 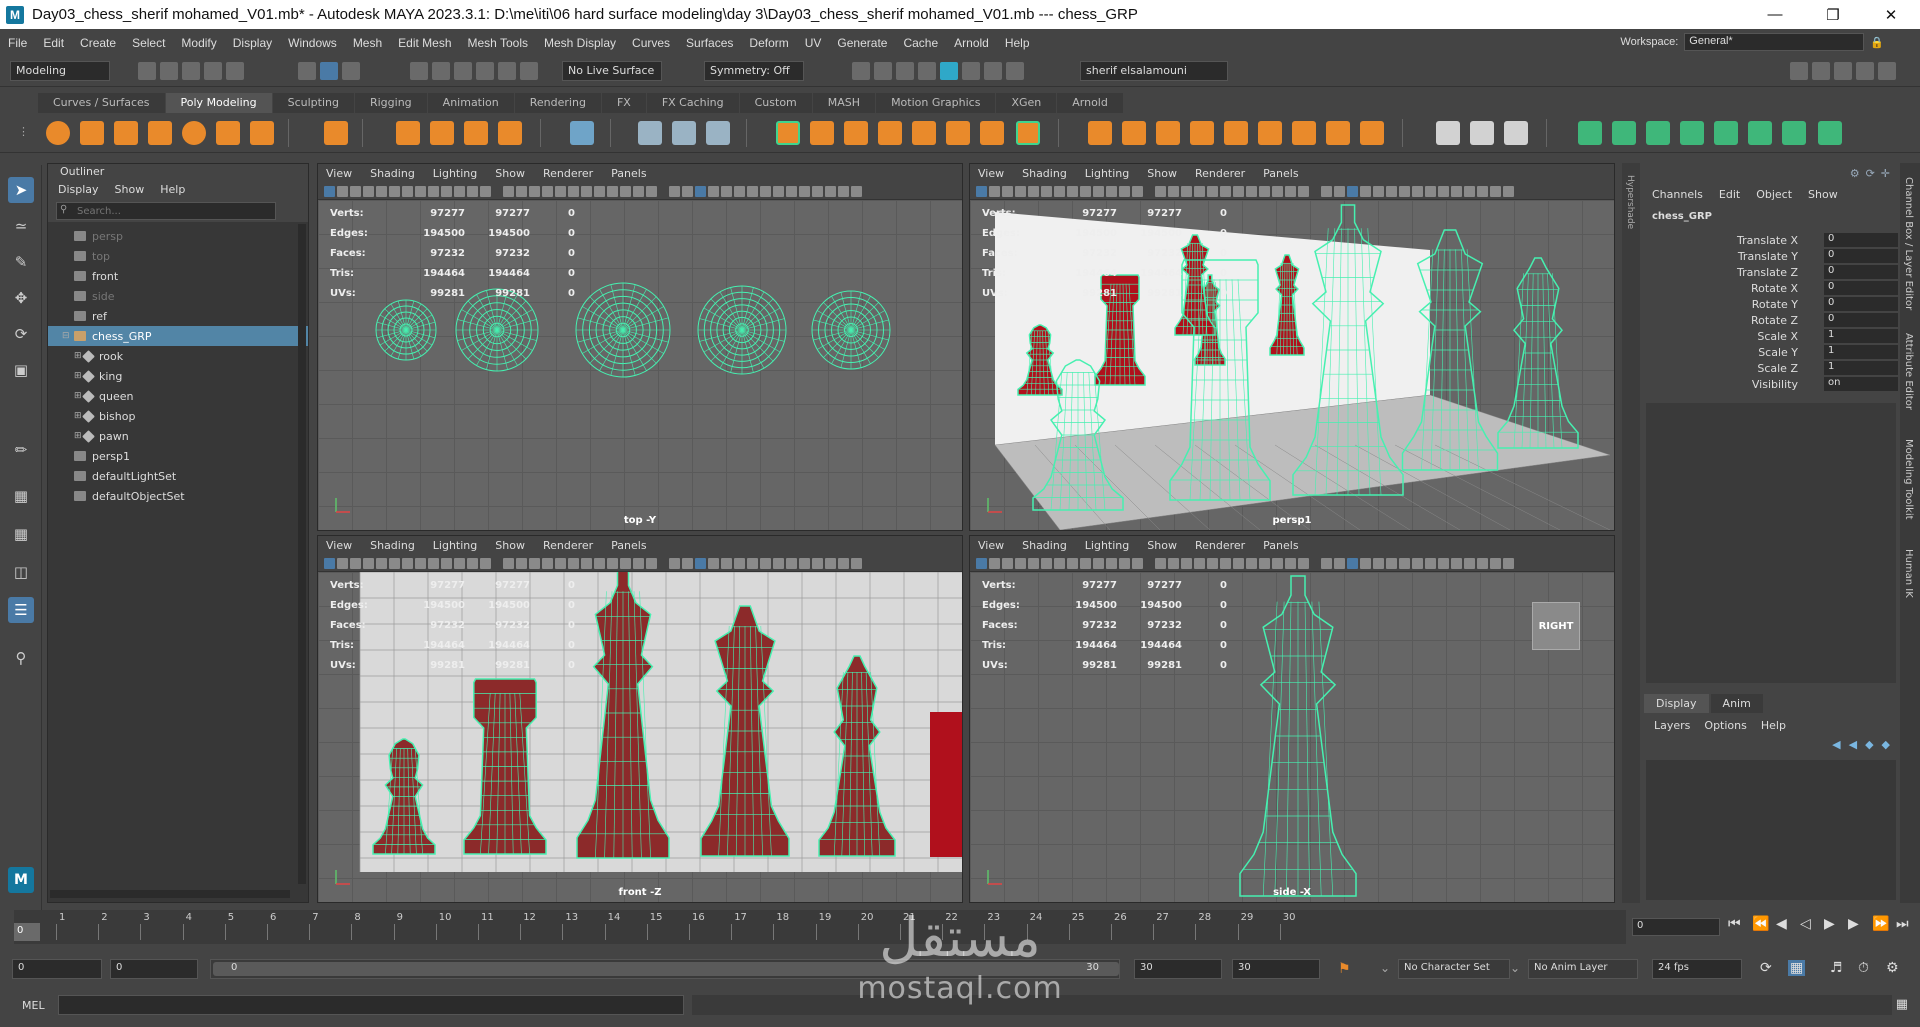 What do you see at coordinates (1891, 14) in the screenshot?
I see `close-icon: ✕` at bounding box center [1891, 14].